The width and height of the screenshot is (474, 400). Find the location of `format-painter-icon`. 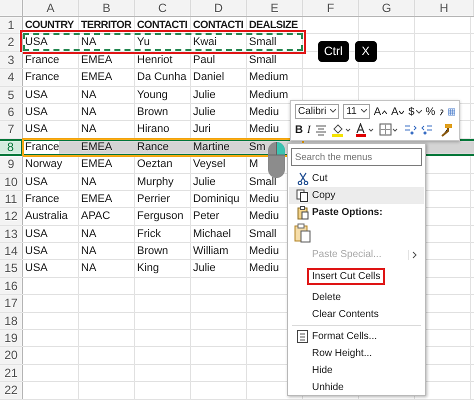

format-painter-icon is located at coordinates (445, 129).